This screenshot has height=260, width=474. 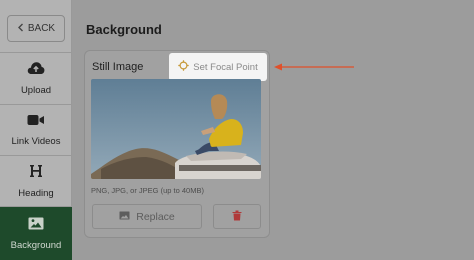 I want to click on heading-icon, so click(x=36, y=172).